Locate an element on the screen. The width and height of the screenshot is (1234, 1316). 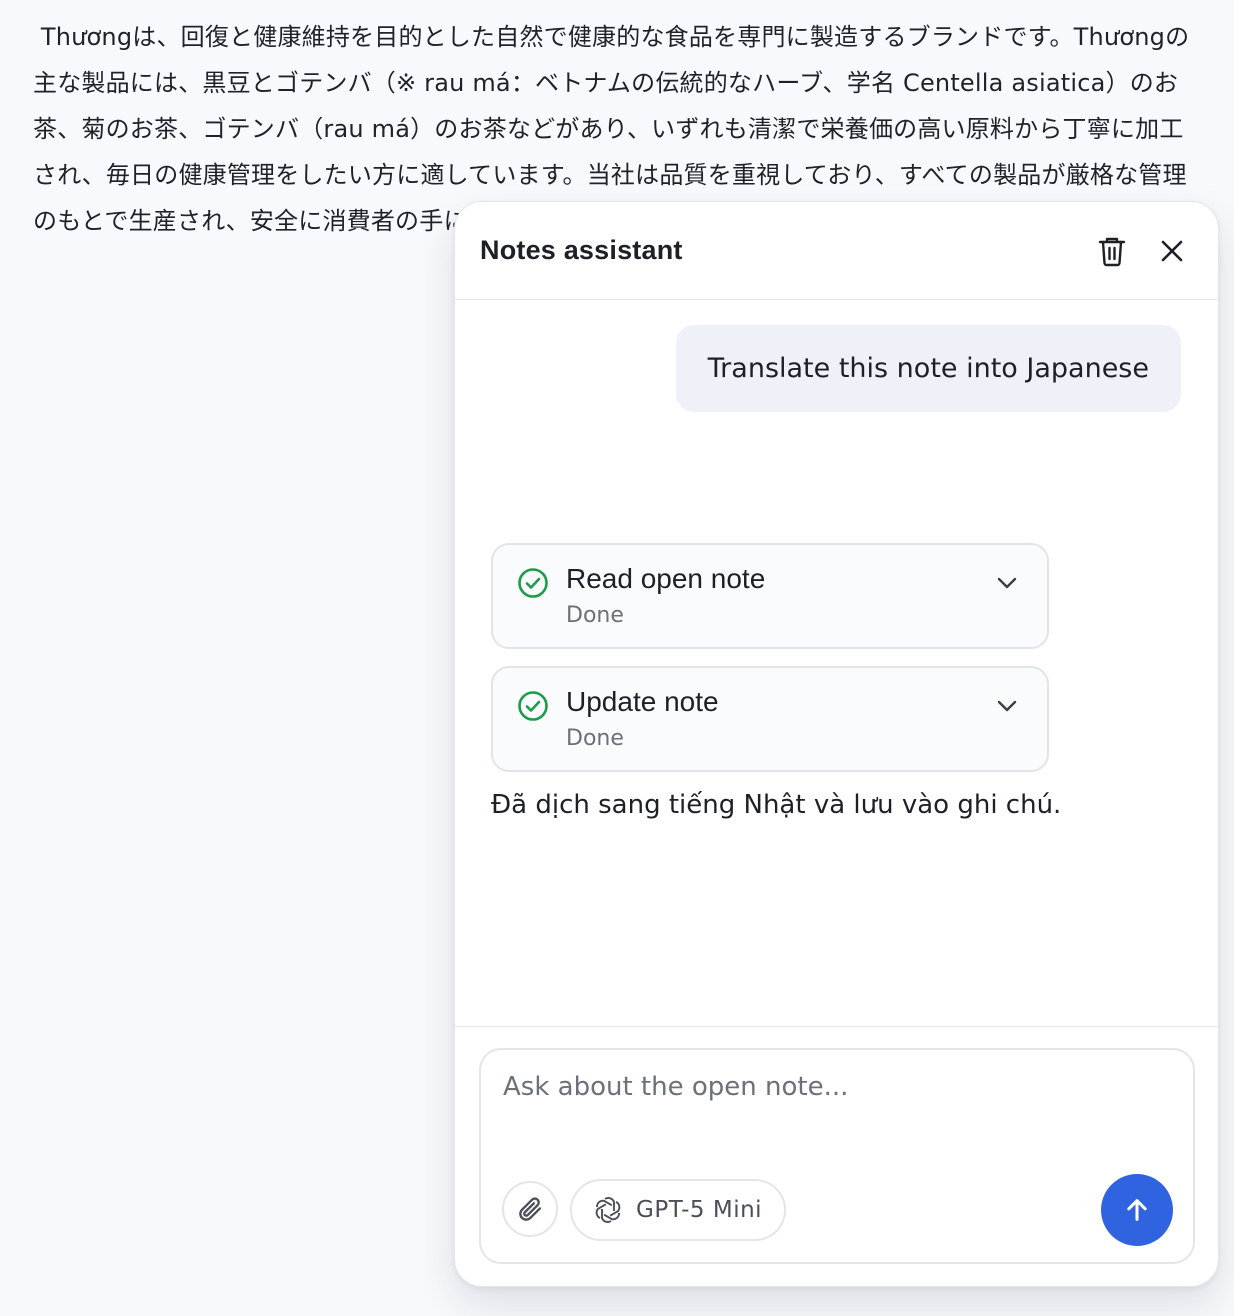
openai-icon is located at coordinates (608, 1210).